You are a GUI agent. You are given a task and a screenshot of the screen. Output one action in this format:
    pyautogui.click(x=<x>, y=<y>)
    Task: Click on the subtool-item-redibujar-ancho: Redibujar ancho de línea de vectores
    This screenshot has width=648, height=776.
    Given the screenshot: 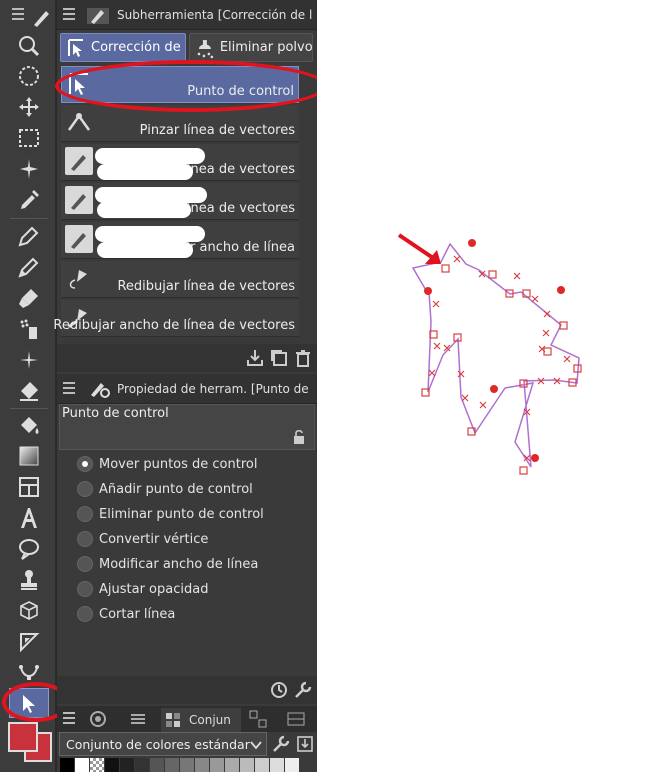 What is the action you would take?
    pyautogui.click(x=176, y=318)
    